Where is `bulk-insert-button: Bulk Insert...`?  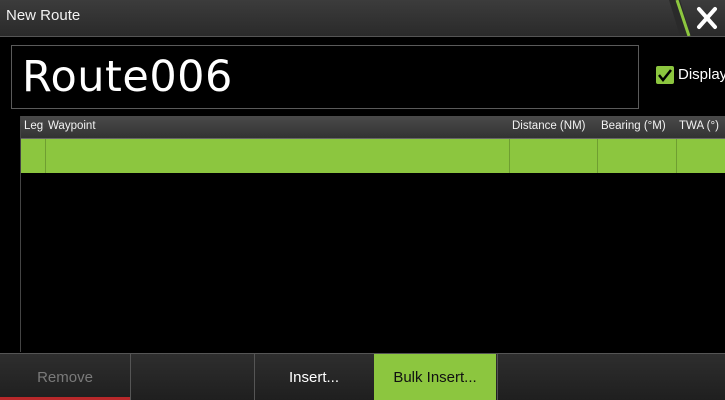
bulk-insert-button: Bulk Insert... is located at coordinates (435, 377).